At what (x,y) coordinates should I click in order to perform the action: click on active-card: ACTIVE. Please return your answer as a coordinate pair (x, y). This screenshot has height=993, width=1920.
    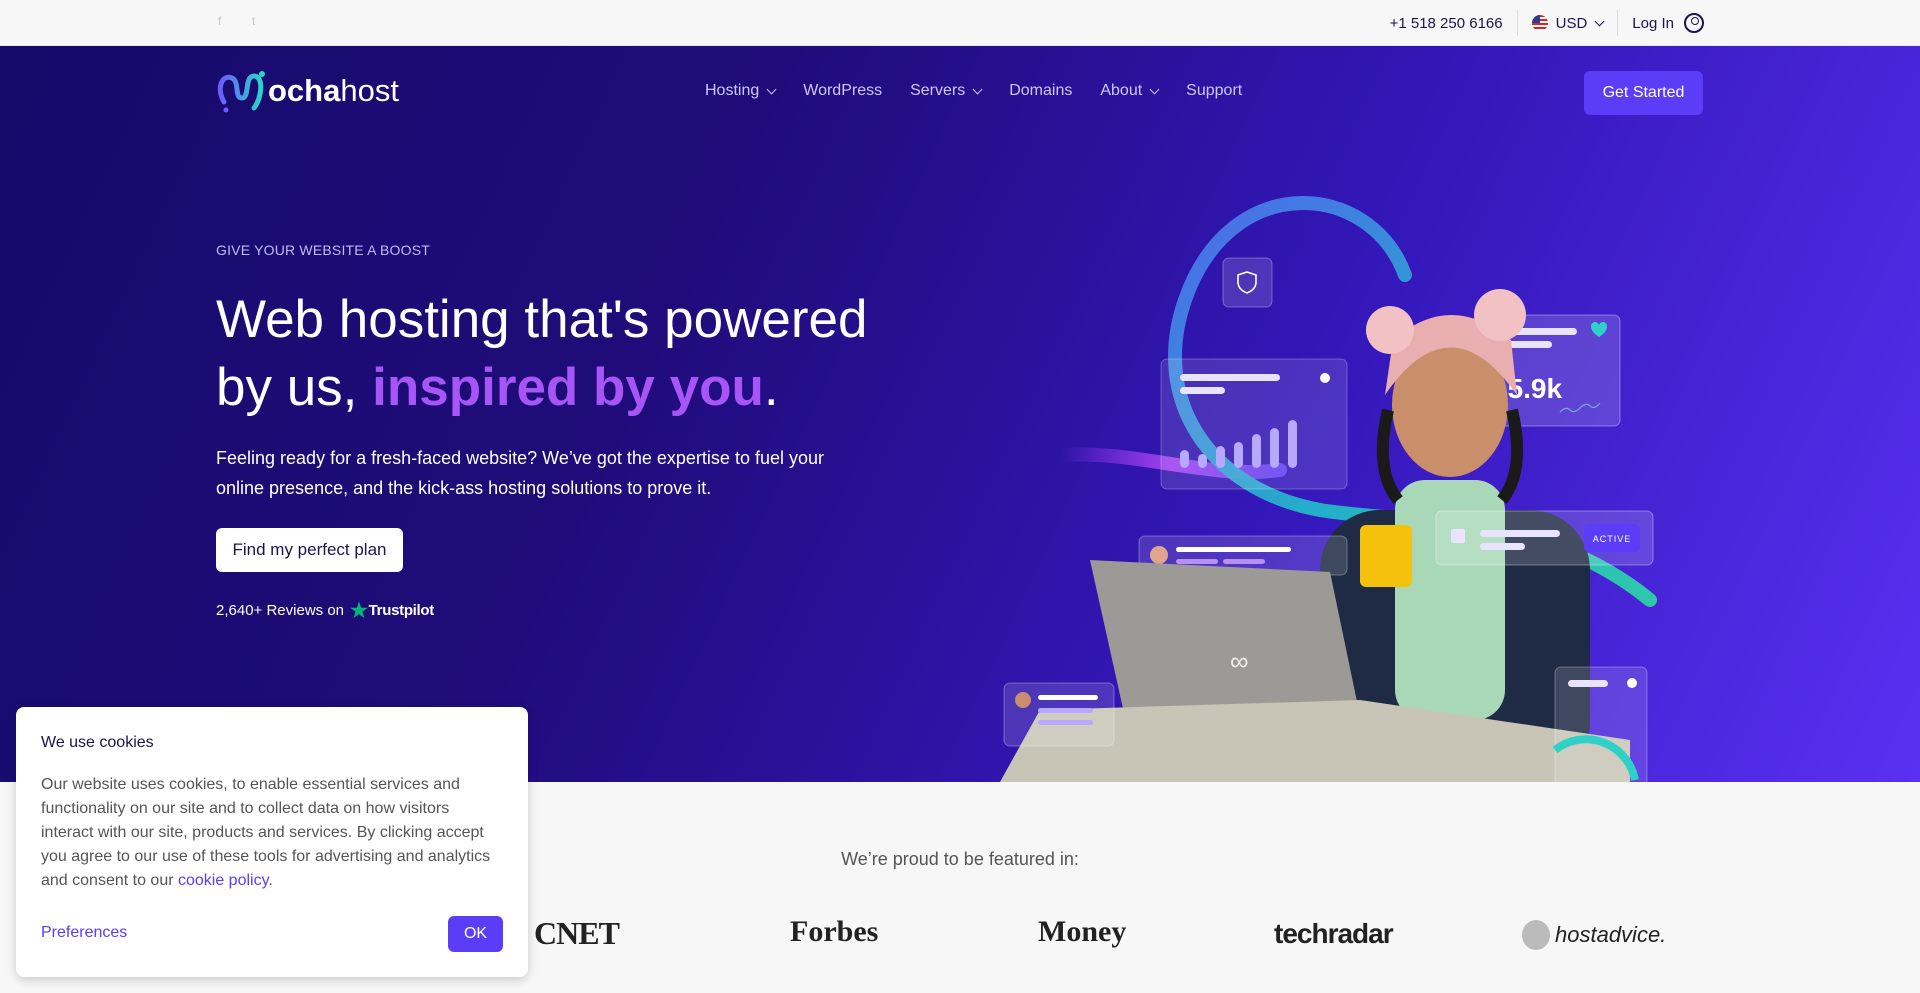
    Looking at the image, I should click on (1544, 538).